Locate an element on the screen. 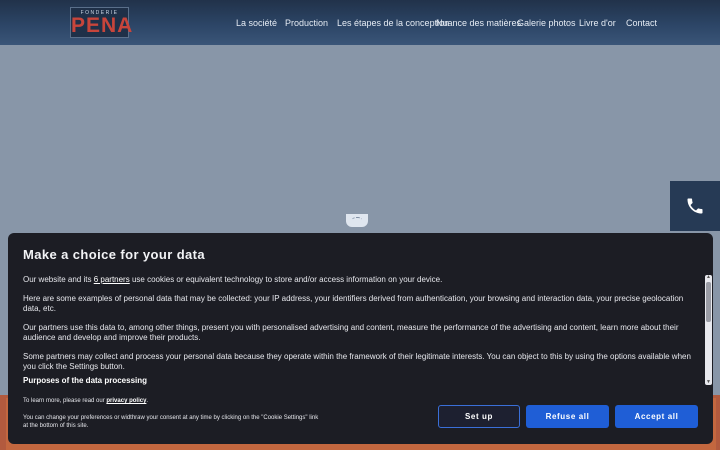  consent-title: Make a choice for your data is located at coordinates (114, 254).